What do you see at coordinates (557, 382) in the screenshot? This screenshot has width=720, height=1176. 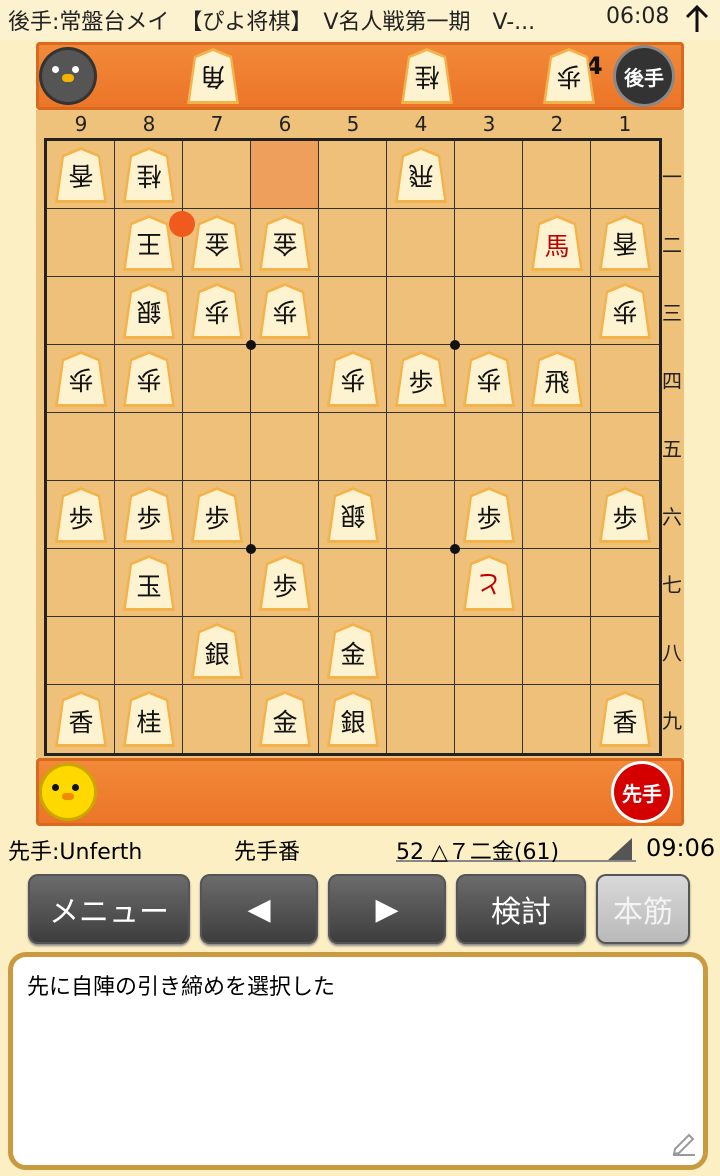 I see `piece-label: 飛` at bounding box center [557, 382].